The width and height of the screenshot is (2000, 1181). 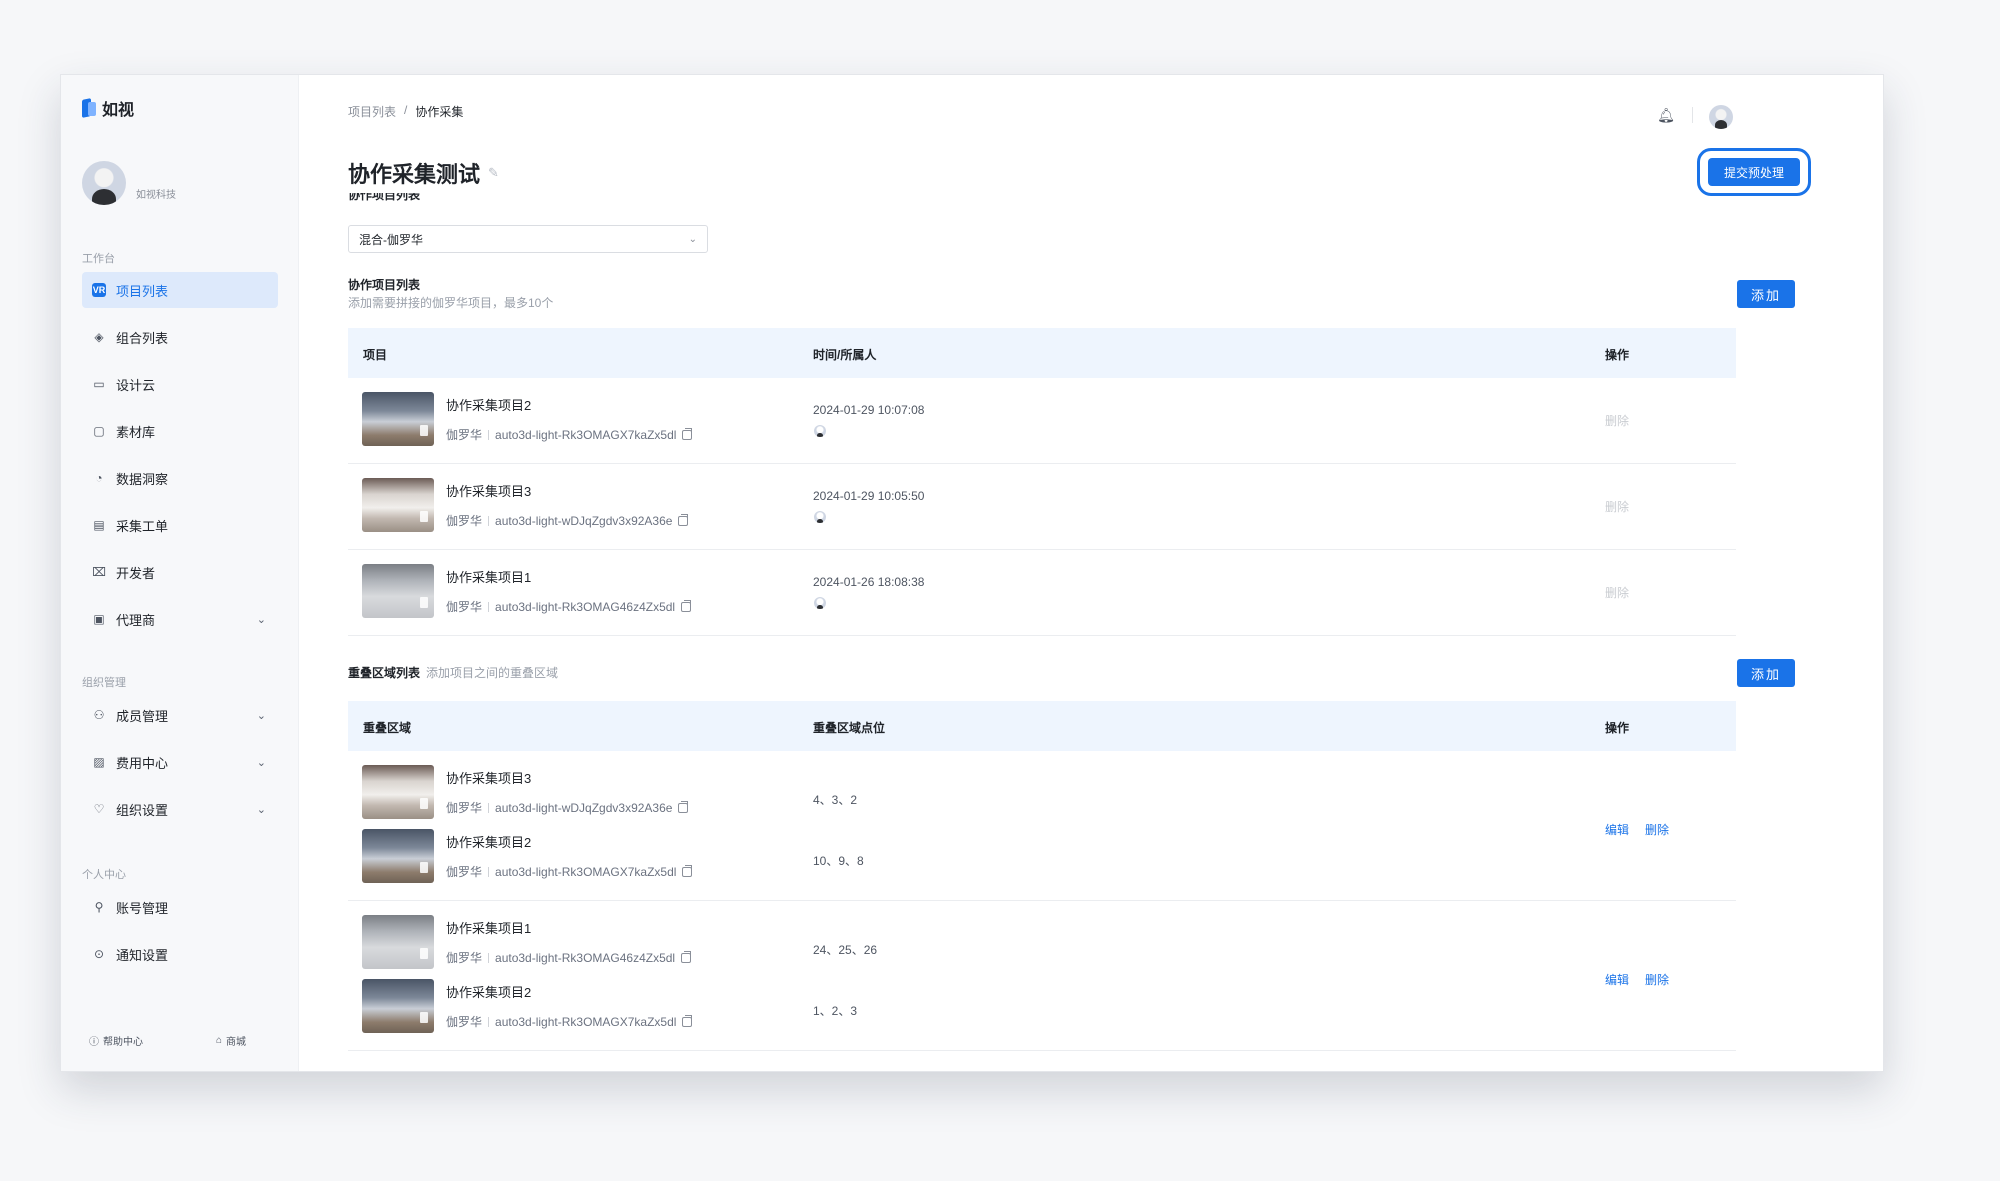 What do you see at coordinates (104, 875) in the screenshot?
I see `group-title-personal: 个人中心` at bounding box center [104, 875].